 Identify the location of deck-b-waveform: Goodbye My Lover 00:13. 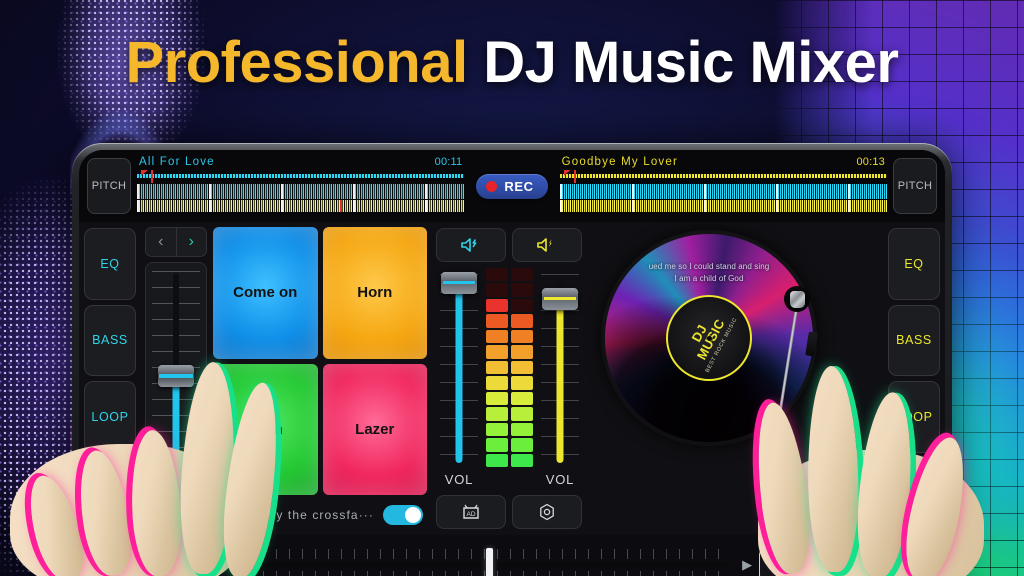
(723, 186).